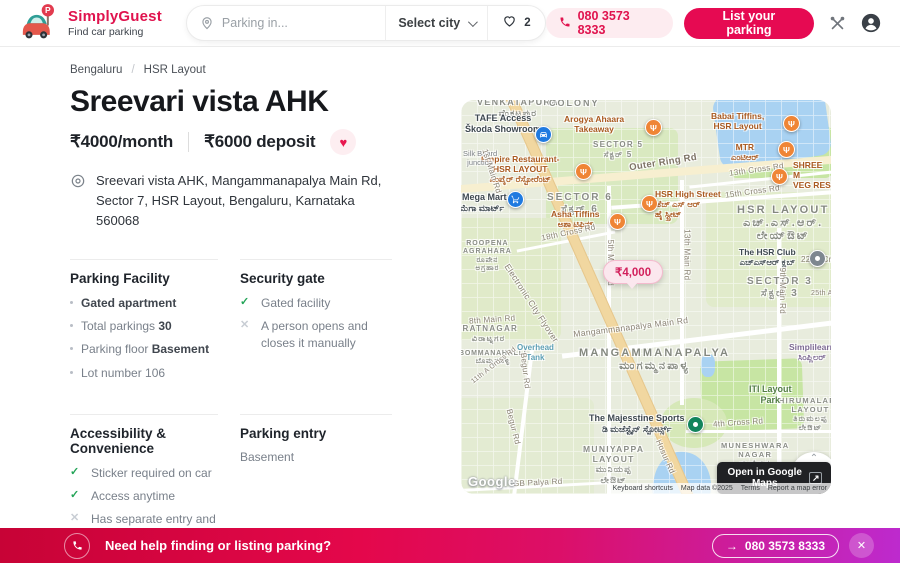 This screenshot has height=563, width=900. What do you see at coordinates (515, 199) in the screenshot?
I see `store-marker` at bounding box center [515, 199].